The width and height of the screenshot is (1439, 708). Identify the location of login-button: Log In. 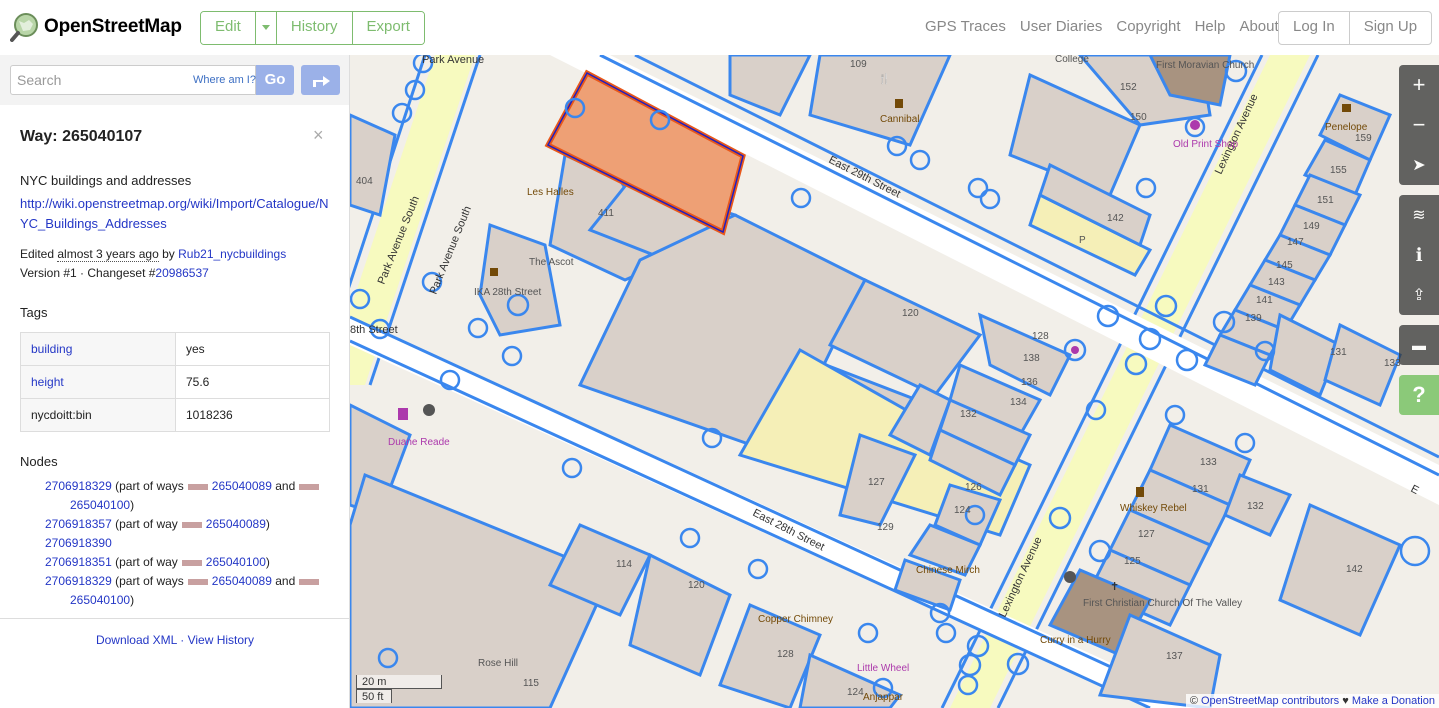
(1314, 28).